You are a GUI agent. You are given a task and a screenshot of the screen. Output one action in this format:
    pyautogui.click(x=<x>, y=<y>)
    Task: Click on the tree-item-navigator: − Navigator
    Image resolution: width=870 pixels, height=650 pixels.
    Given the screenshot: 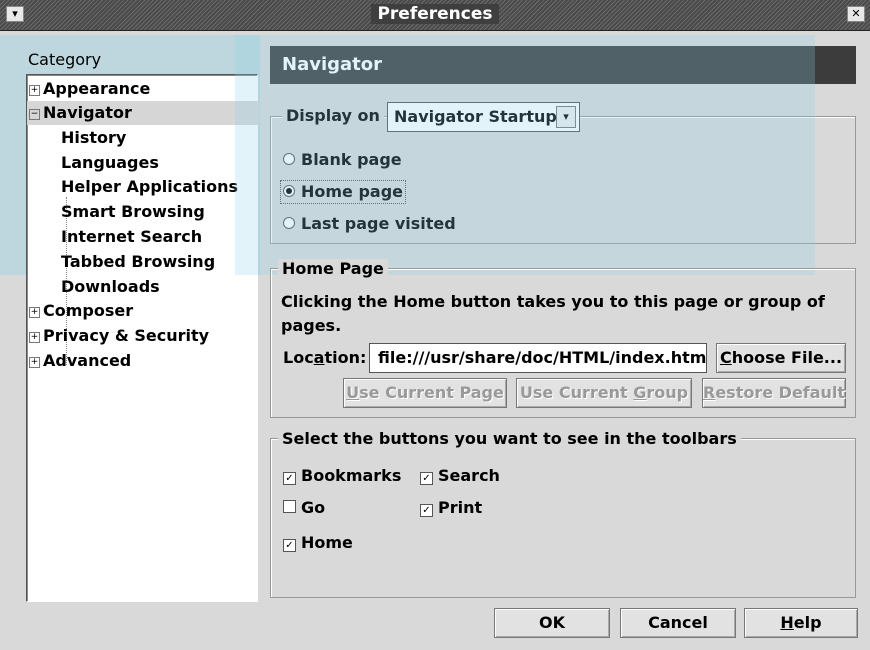 What is the action you would take?
    pyautogui.click(x=143, y=113)
    